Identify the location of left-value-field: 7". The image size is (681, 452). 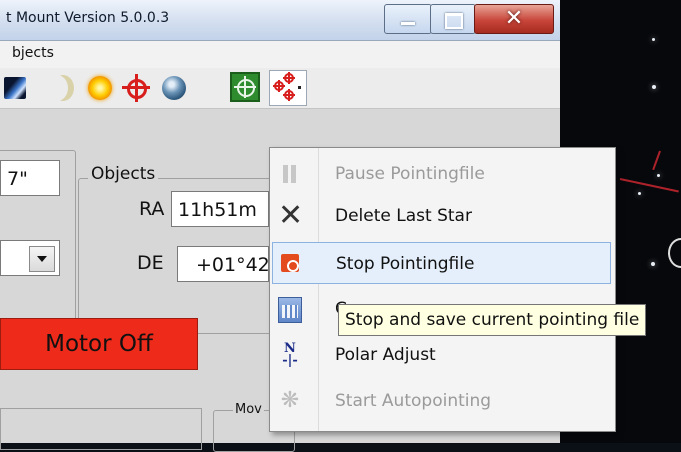
(30, 178).